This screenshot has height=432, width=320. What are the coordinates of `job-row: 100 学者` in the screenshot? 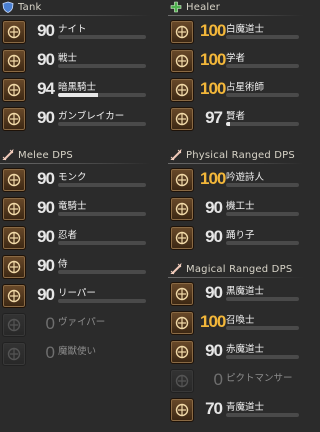 It's located at (235, 62).